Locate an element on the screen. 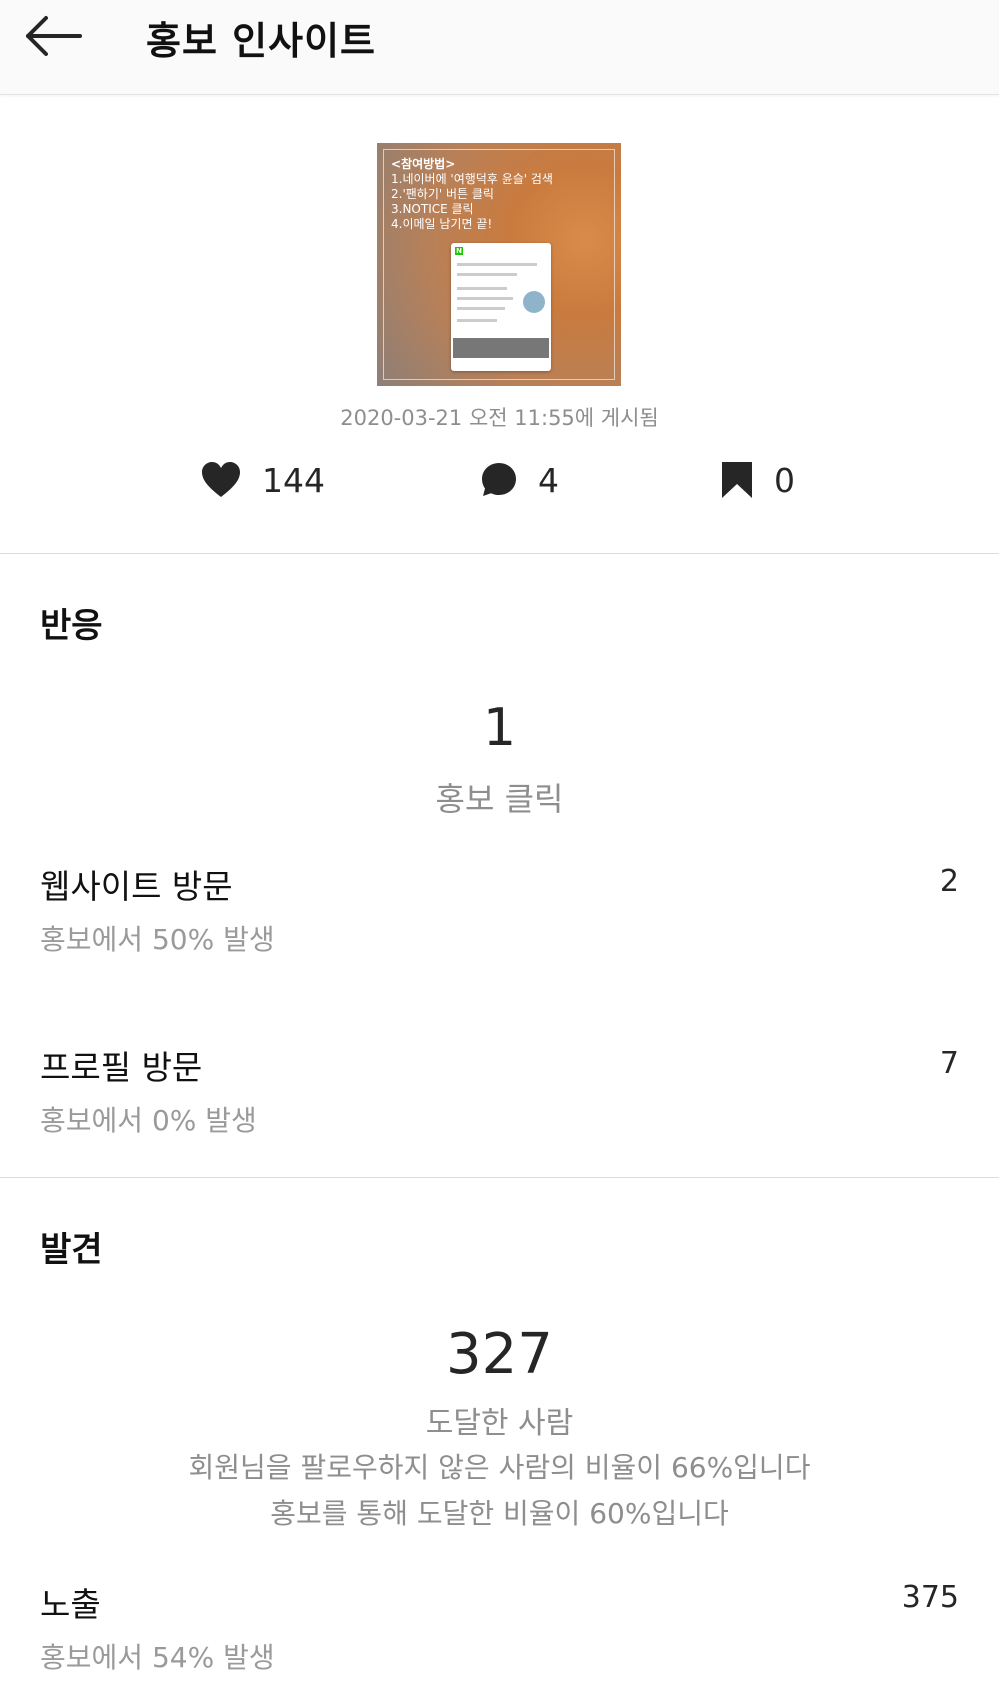 The width and height of the screenshot is (999, 1701). back-button is located at coordinates (57, 36).